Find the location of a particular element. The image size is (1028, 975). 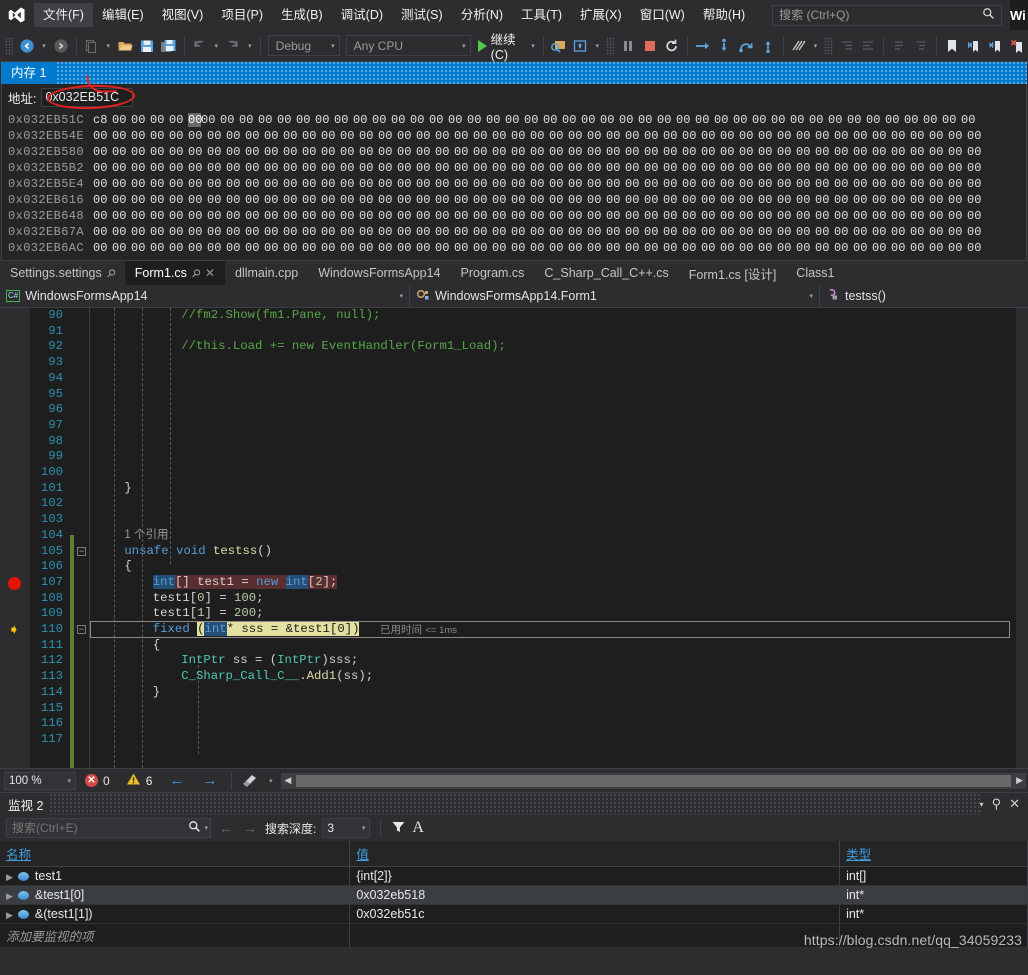

pin-icon: ⚲ is located at coordinates (110, 273).